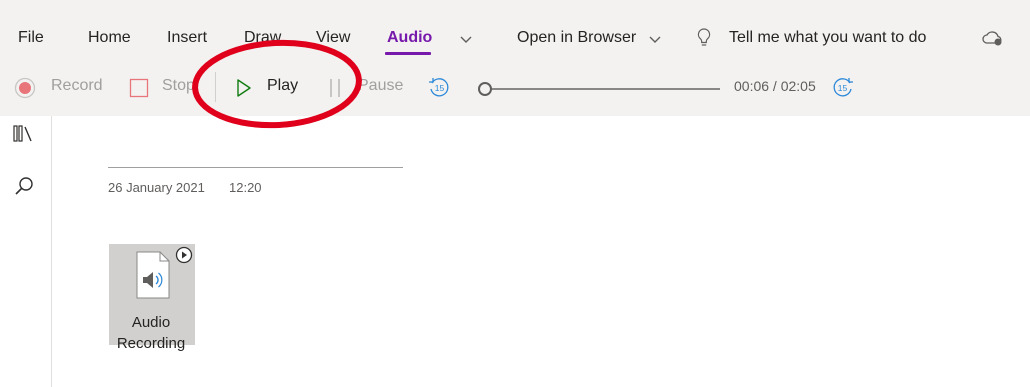  Describe the element at coordinates (25, 88) in the screenshot. I see `record-icon` at that location.